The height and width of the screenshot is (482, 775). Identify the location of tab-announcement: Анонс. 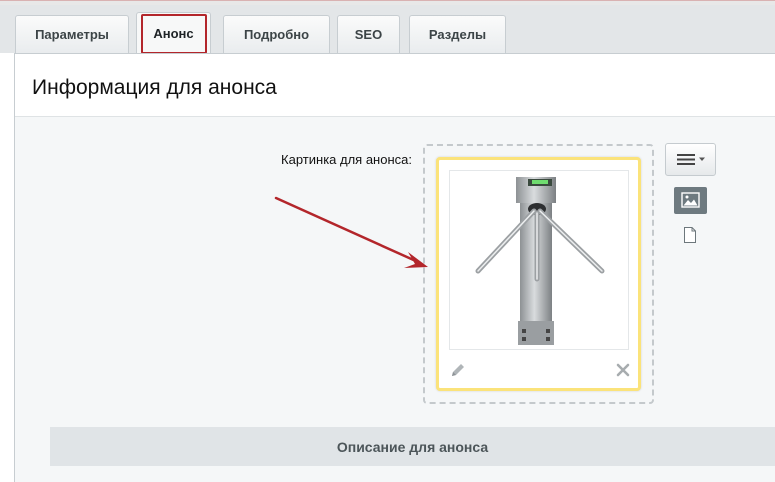
(173, 35).